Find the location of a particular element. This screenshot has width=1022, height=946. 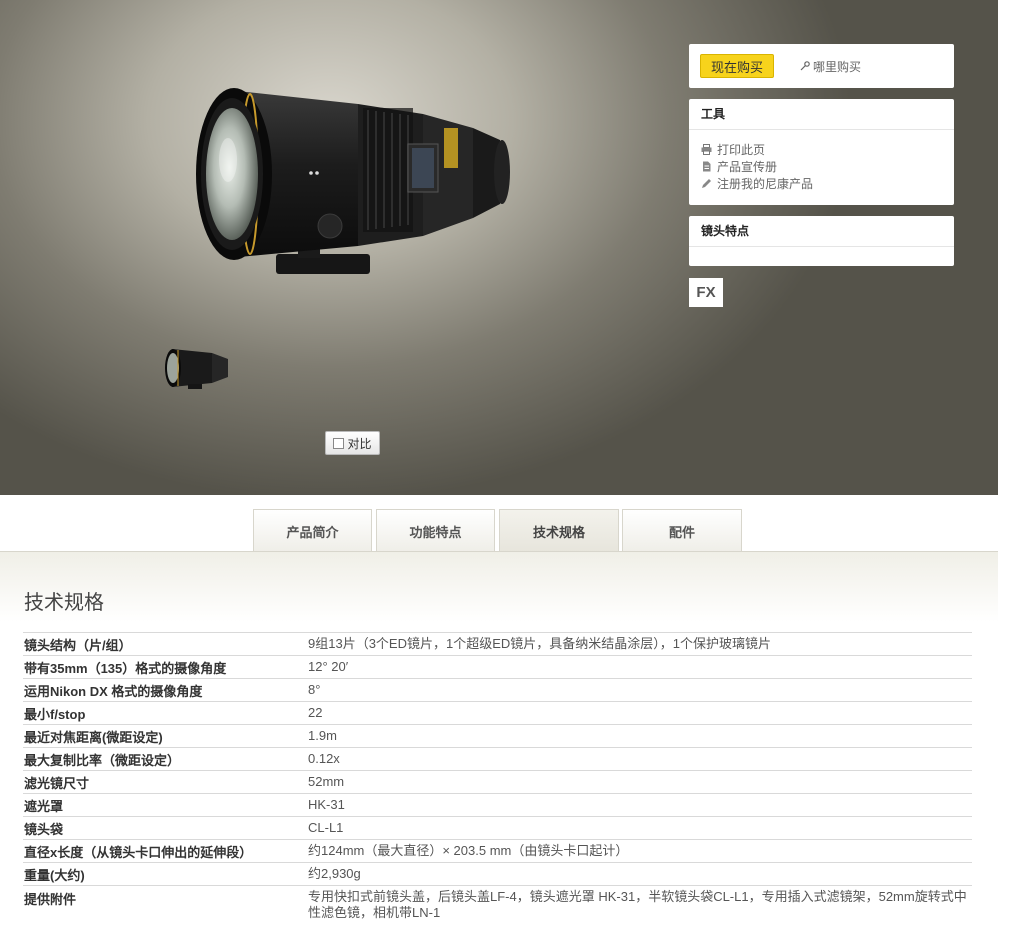

lens-features-panel: 镜头特点 is located at coordinates (821, 241).